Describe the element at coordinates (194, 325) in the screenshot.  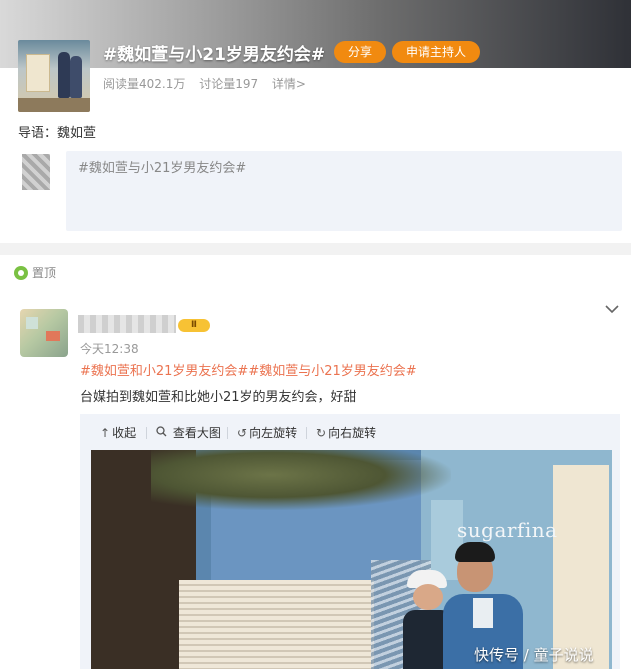
I see `vip-badge: Ⅱ` at that location.